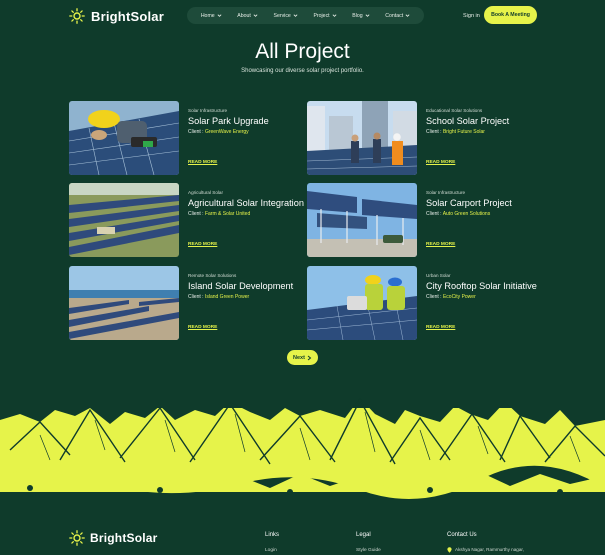  What do you see at coordinates (510, 15) in the screenshot?
I see `book-meeting-button: Book A Meeting` at bounding box center [510, 15].